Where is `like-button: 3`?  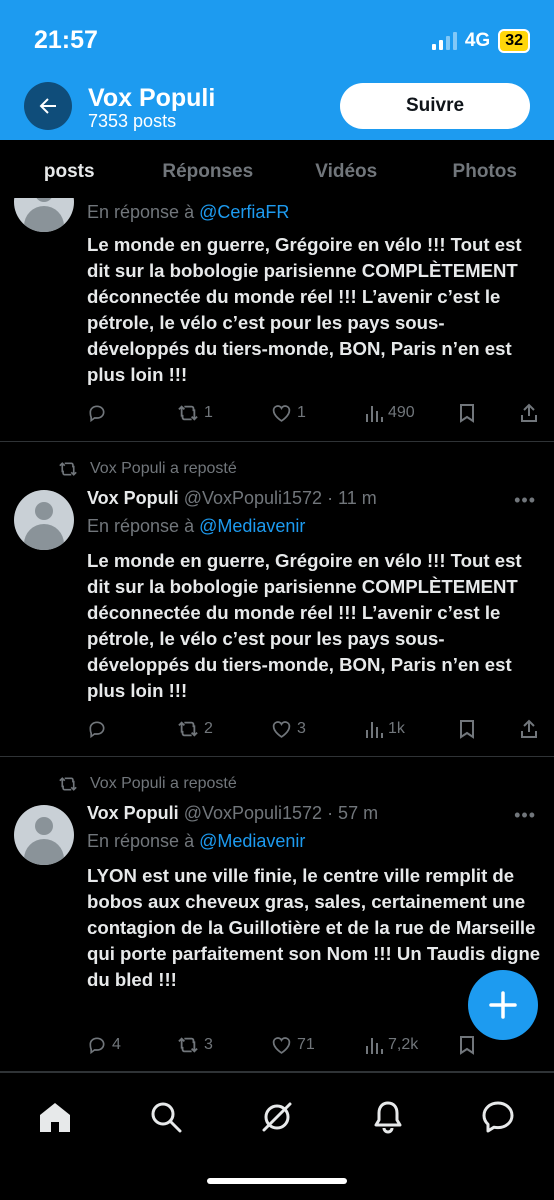 like-button: 3 is located at coordinates (288, 729).